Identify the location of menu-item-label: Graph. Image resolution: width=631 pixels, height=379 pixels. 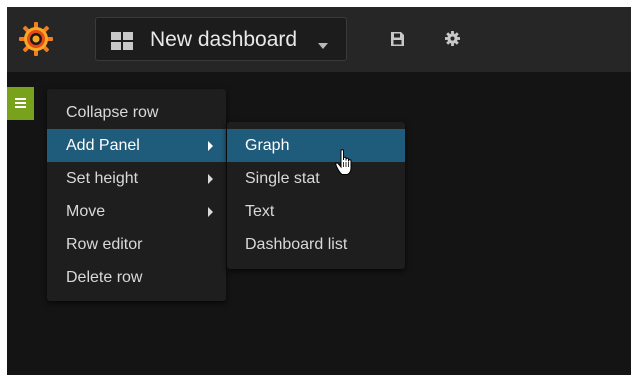
(267, 145).